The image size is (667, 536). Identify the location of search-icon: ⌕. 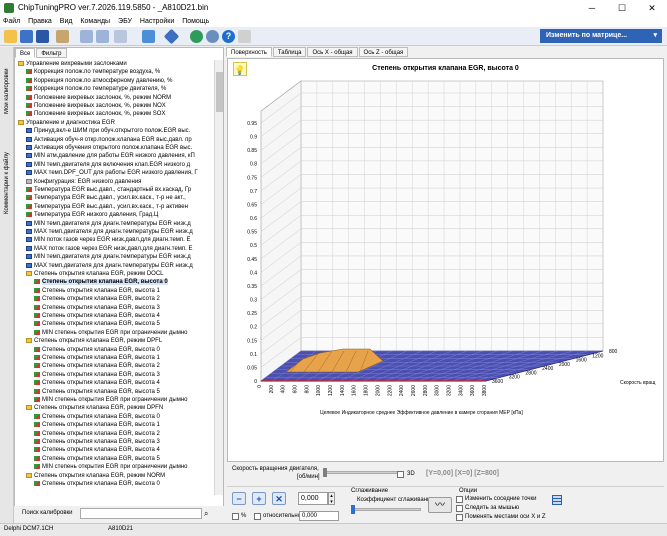
(206, 514).